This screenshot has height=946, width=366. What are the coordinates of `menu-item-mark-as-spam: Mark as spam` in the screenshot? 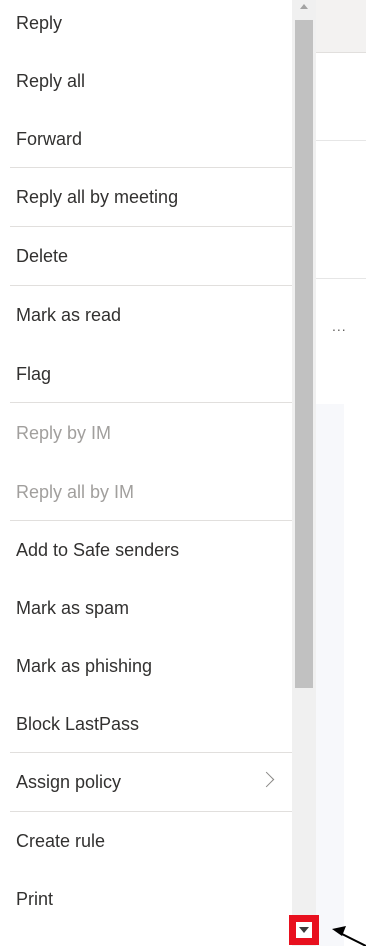 It's located at (146, 608).